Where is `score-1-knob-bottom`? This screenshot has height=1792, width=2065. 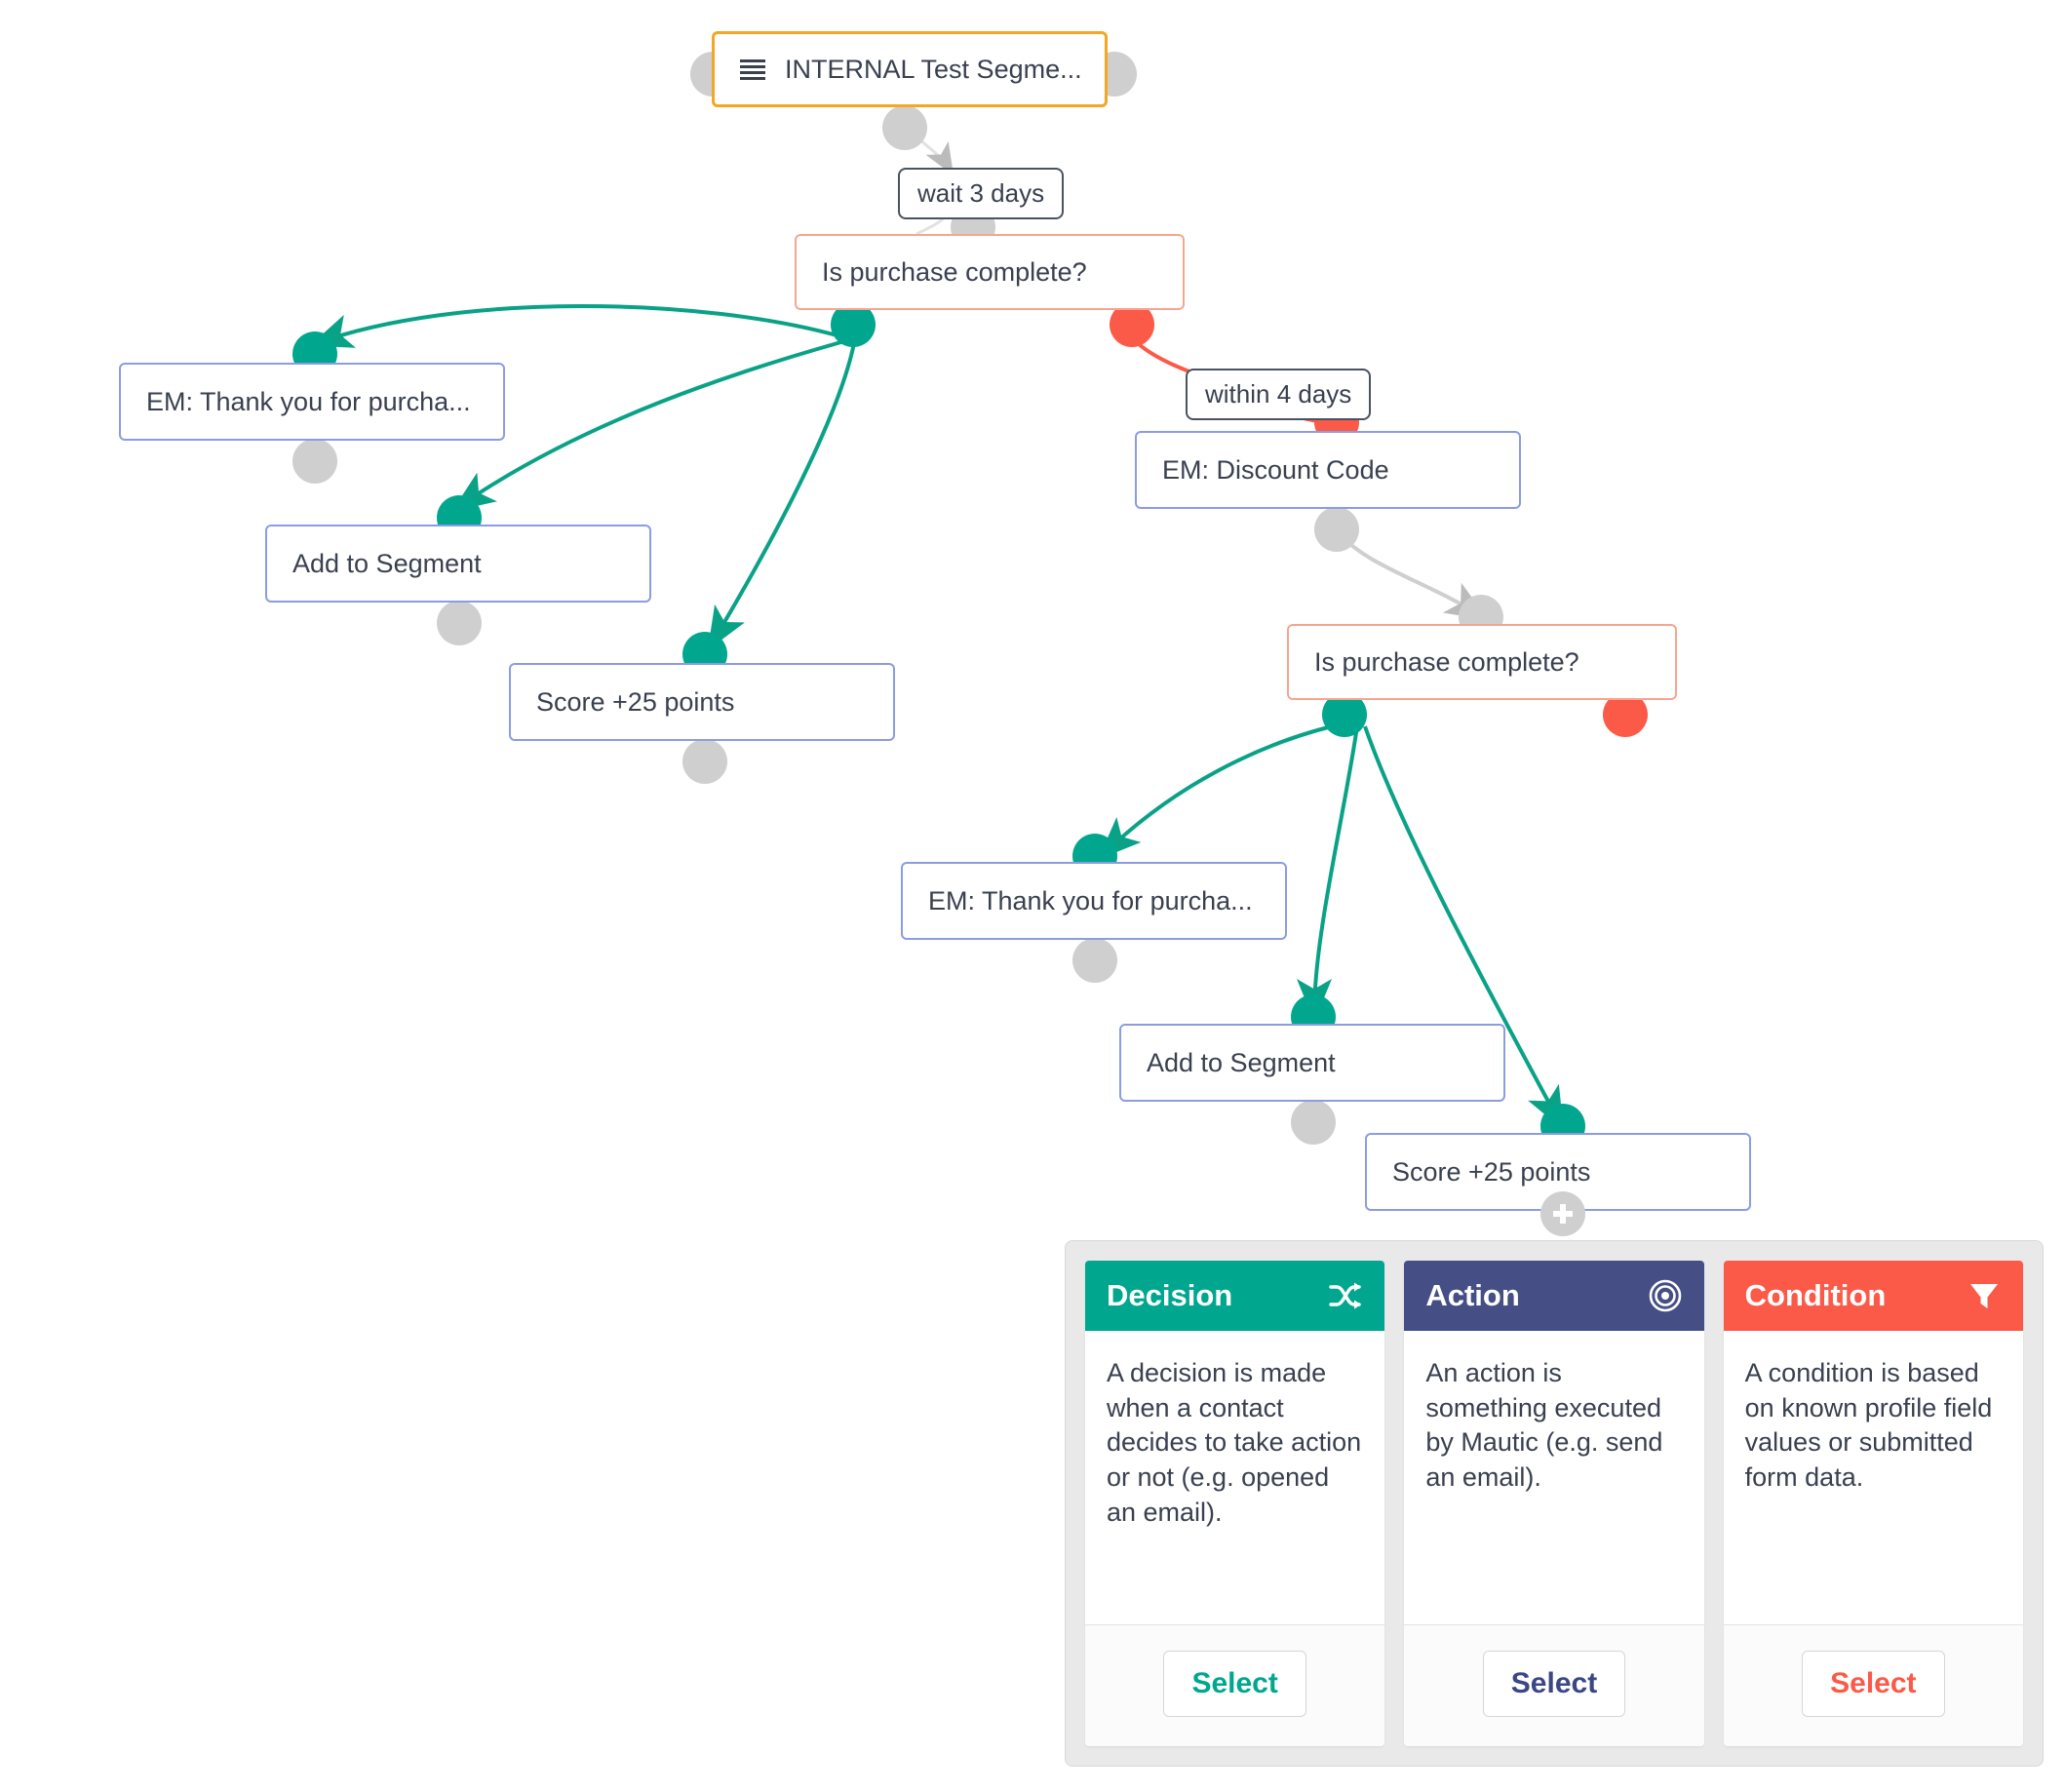 score-1-knob-bottom is located at coordinates (704, 761).